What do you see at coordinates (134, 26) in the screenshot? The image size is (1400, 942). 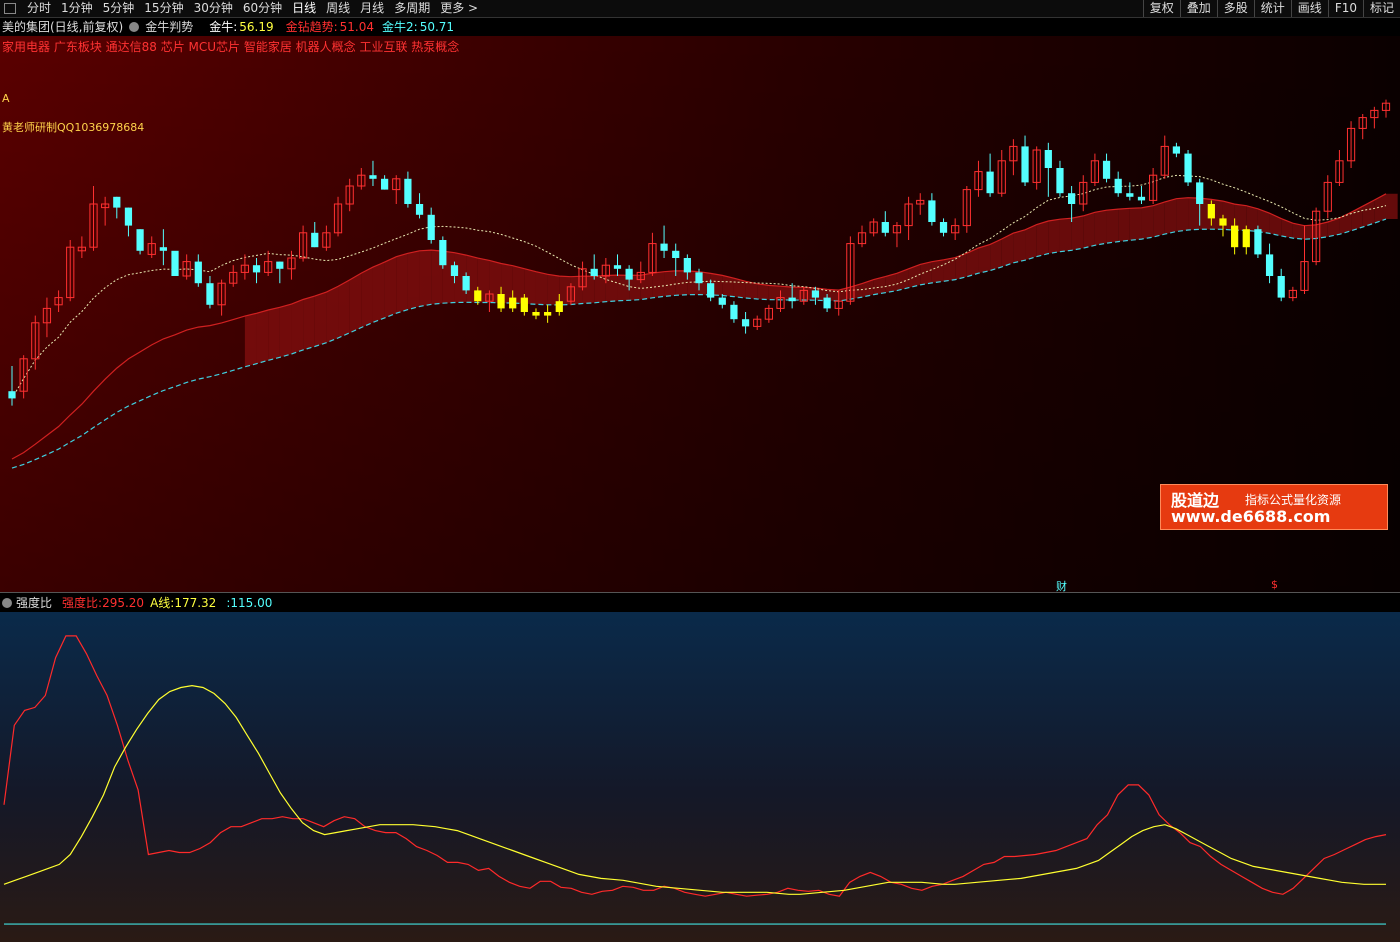 I see `indicator-menu-icon` at bounding box center [134, 26].